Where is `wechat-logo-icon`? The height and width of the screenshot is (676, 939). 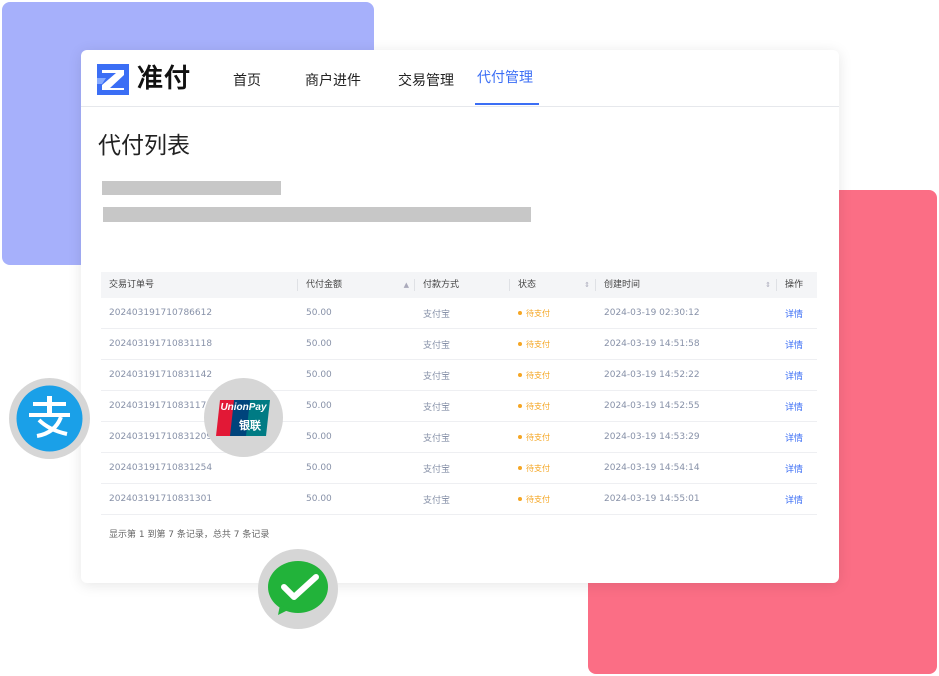 wechat-logo-icon is located at coordinates (298, 588).